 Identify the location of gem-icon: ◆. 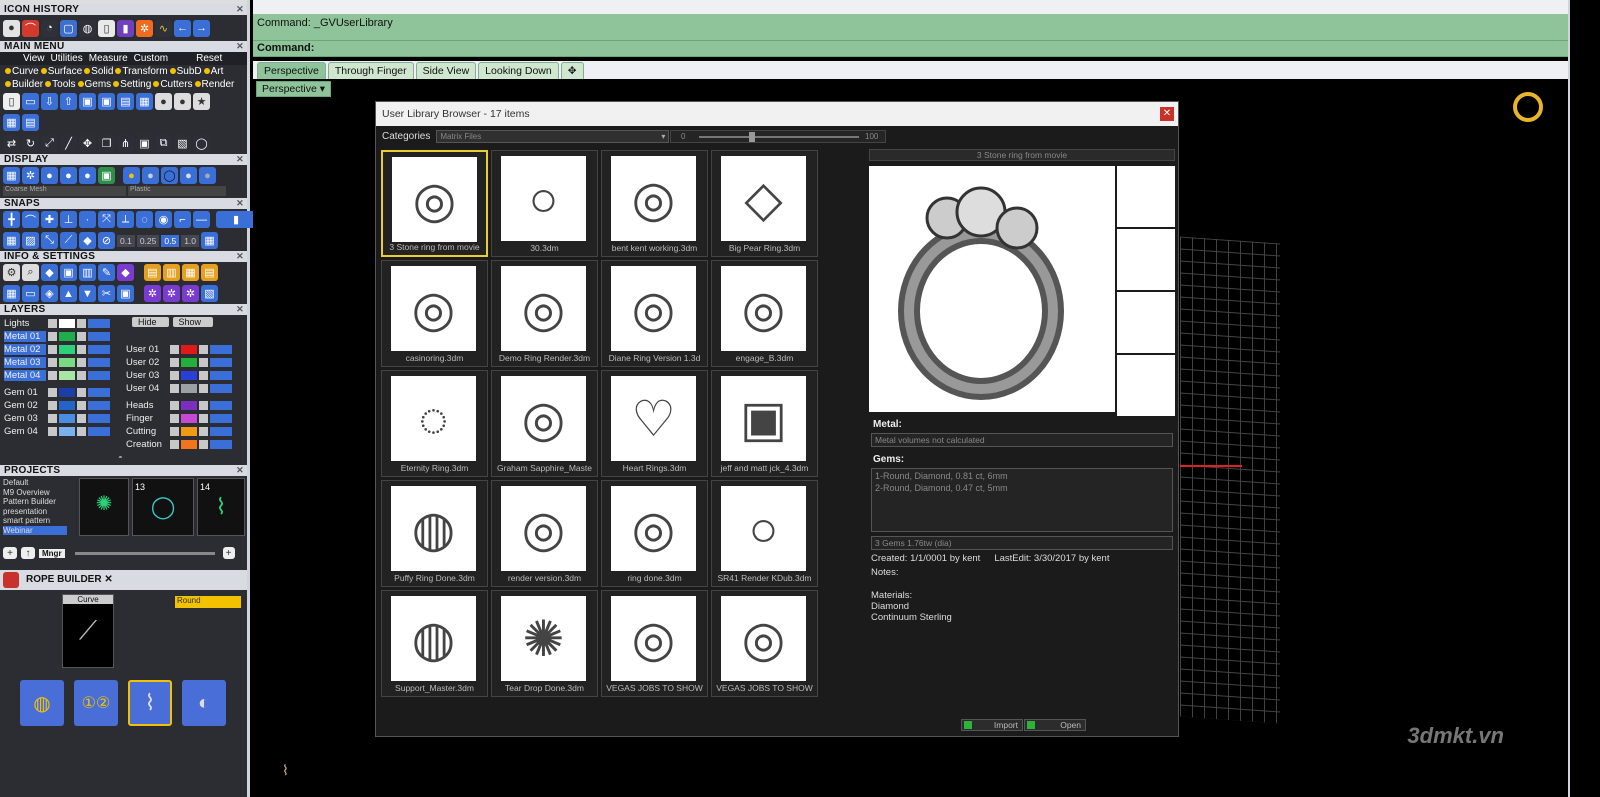
(125, 272).